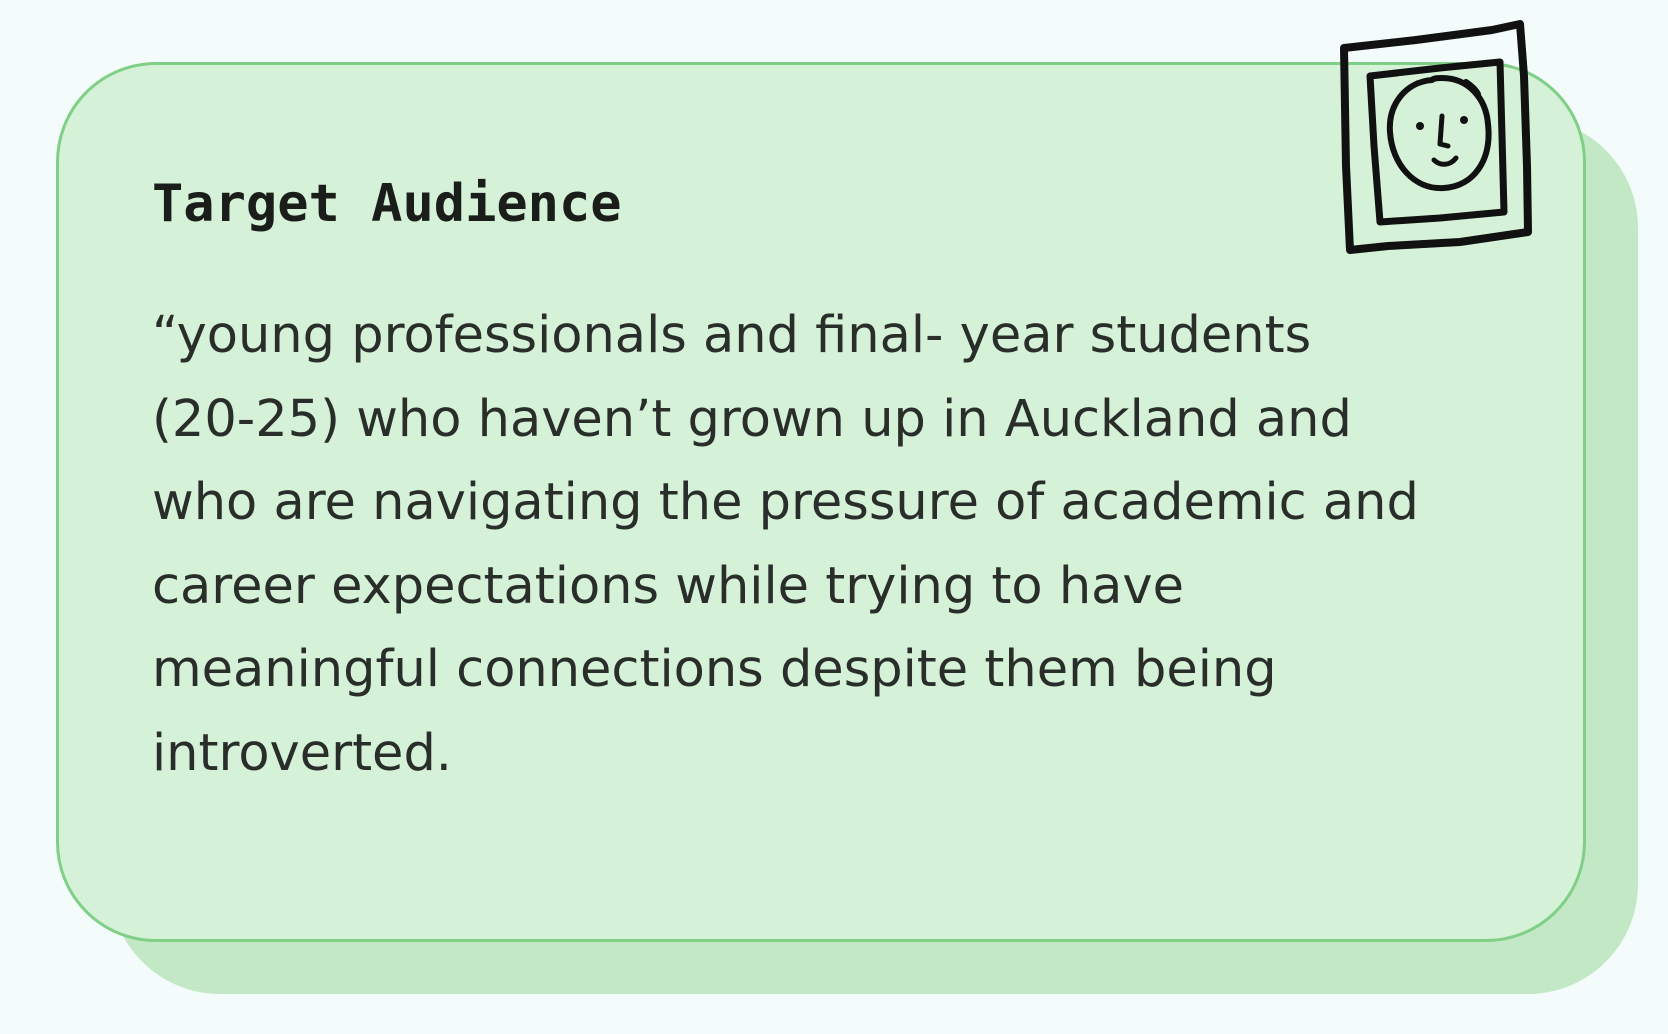 This screenshot has width=1668, height=1034. I want to click on card-body-line: career expectations while trying to have, so click(668, 586).